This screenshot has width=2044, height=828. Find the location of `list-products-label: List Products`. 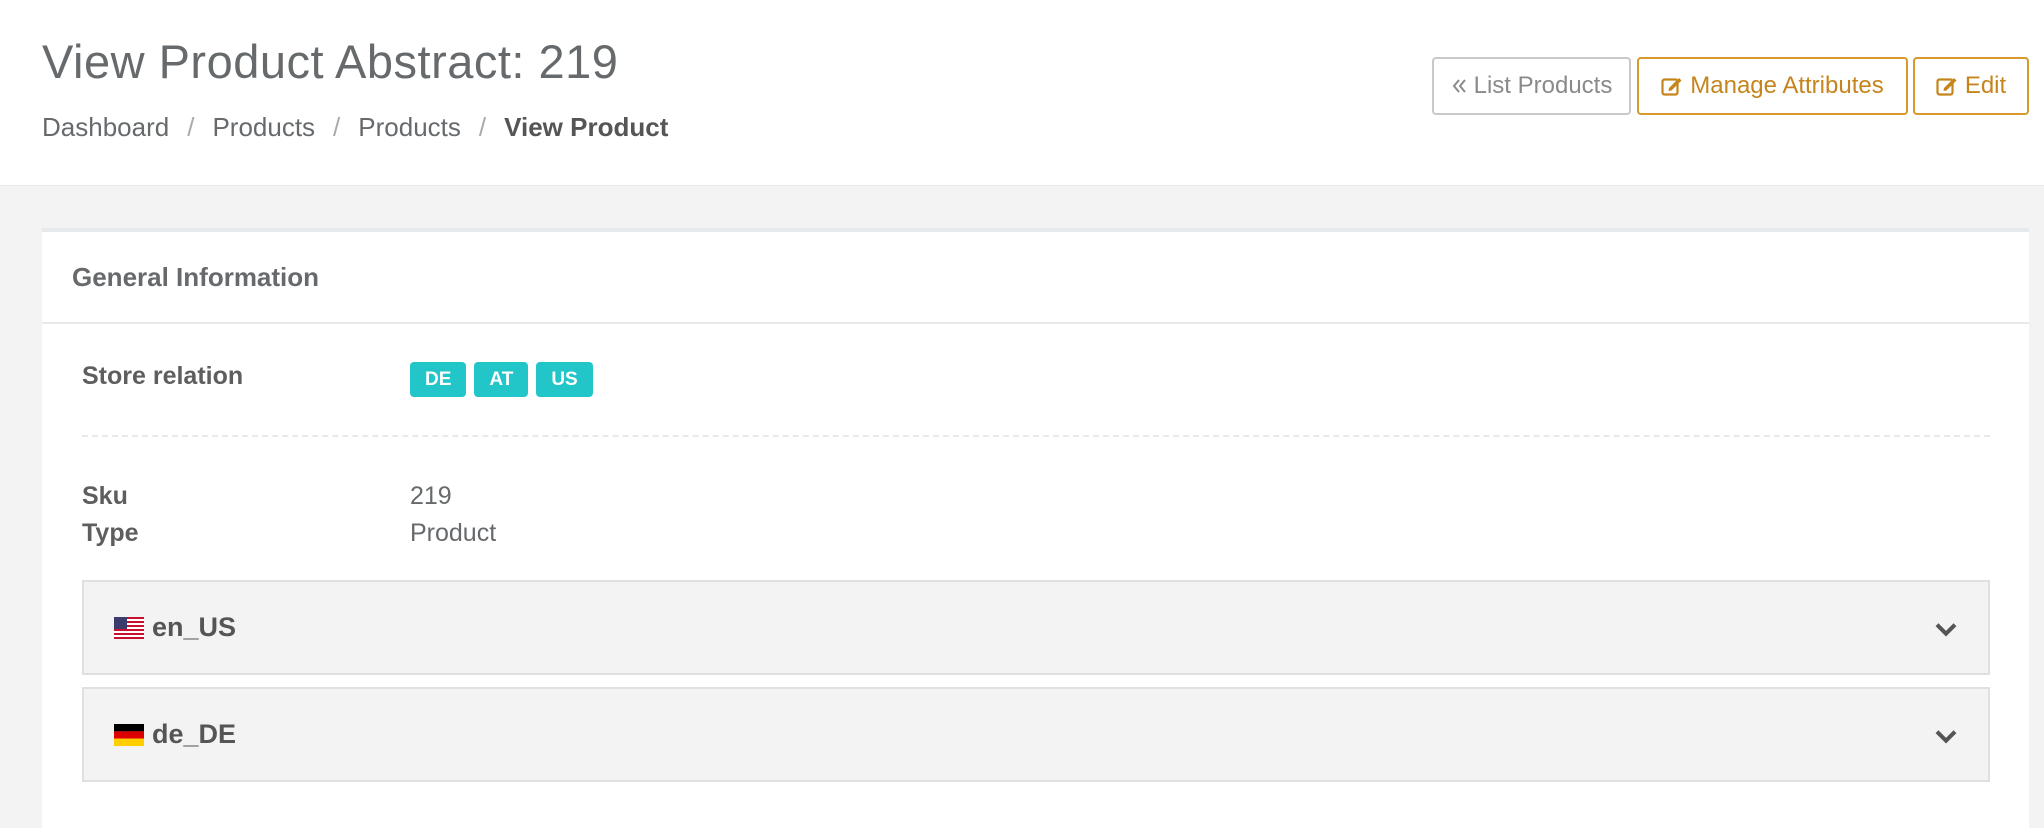

list-products-label: List Products is located at coordinates (1543, 85).